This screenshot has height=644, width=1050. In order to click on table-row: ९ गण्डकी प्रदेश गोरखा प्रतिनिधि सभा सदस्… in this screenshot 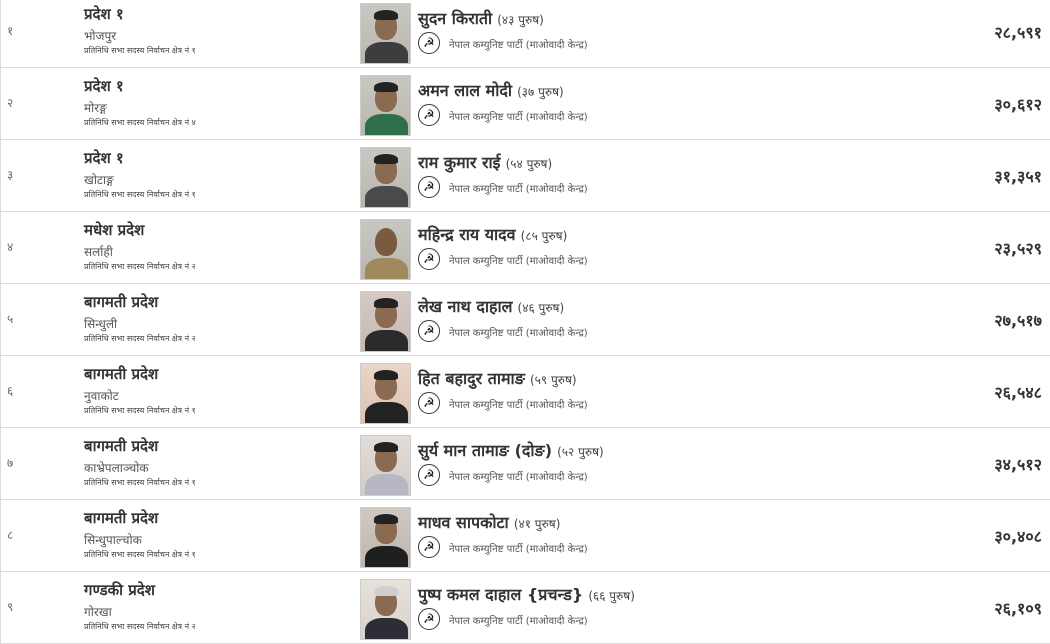, I will do `click(525, 608)`.